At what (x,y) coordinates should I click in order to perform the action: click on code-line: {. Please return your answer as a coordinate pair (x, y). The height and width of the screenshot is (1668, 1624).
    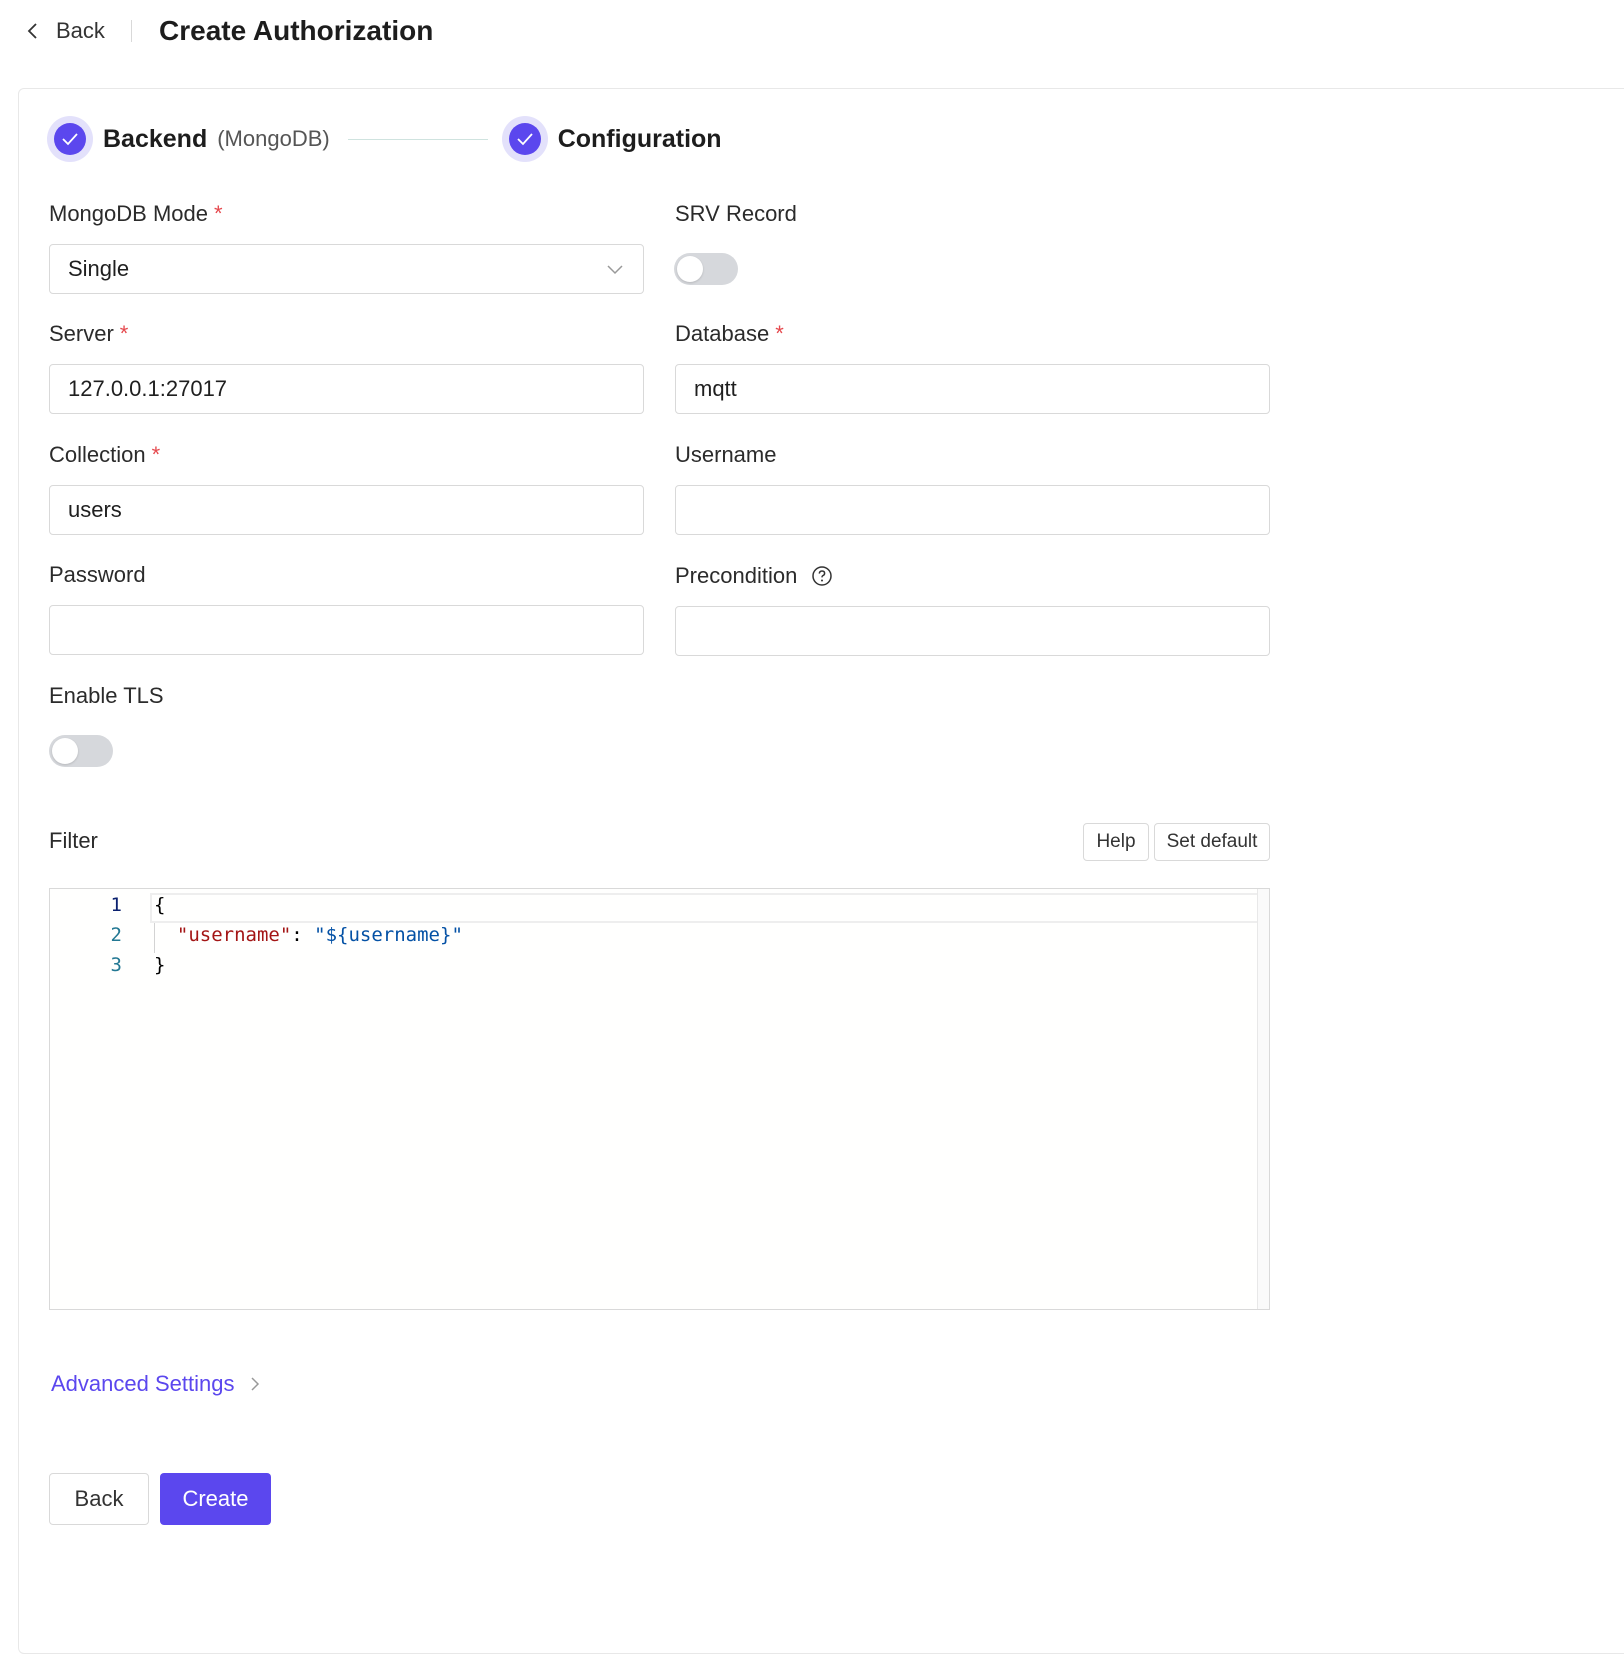
    Looking at the image, I should click on (159, 905).